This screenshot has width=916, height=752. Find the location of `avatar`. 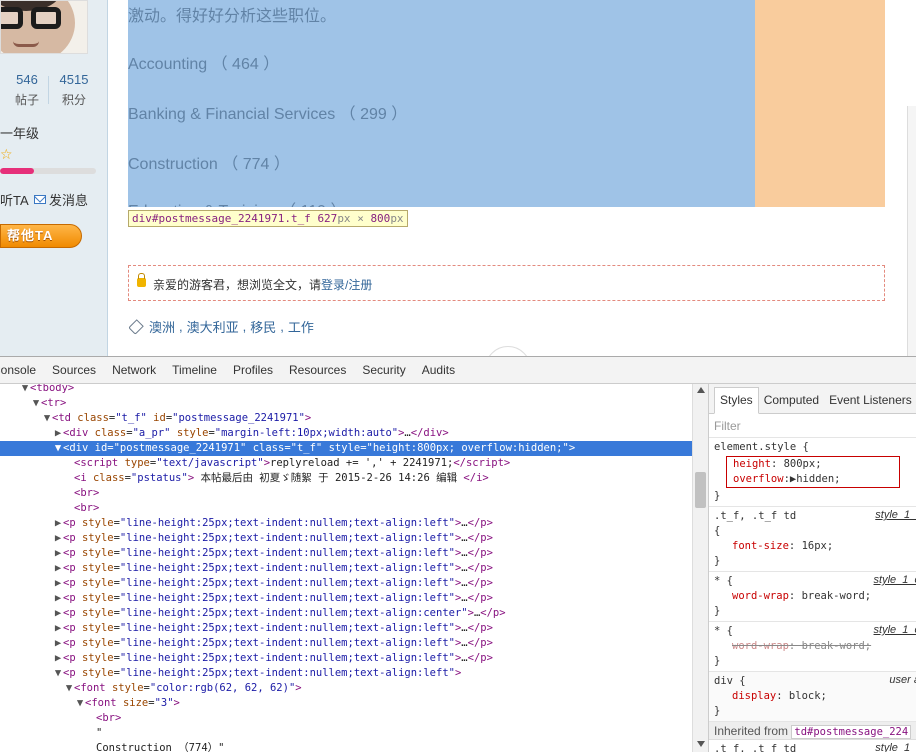

avatar is located at coordinates (44, 27).